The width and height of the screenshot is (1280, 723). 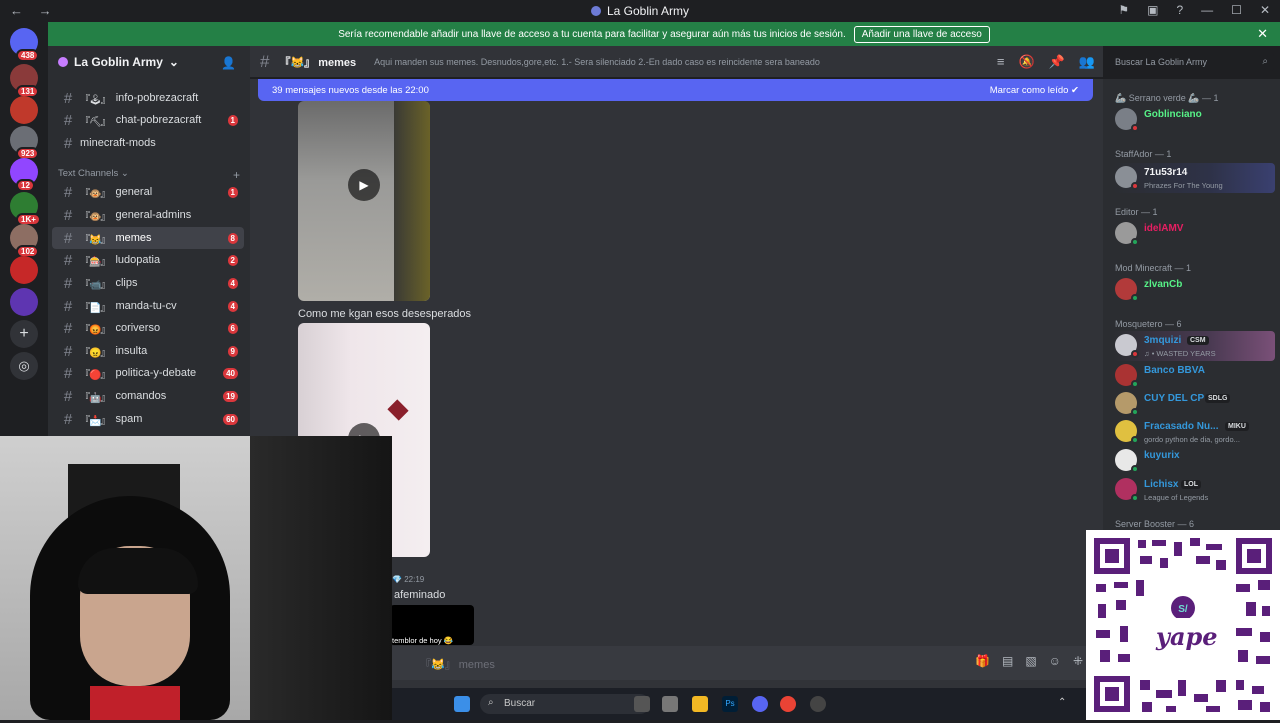 I want to click on windows-start-icon, so click(x=462, y=704).